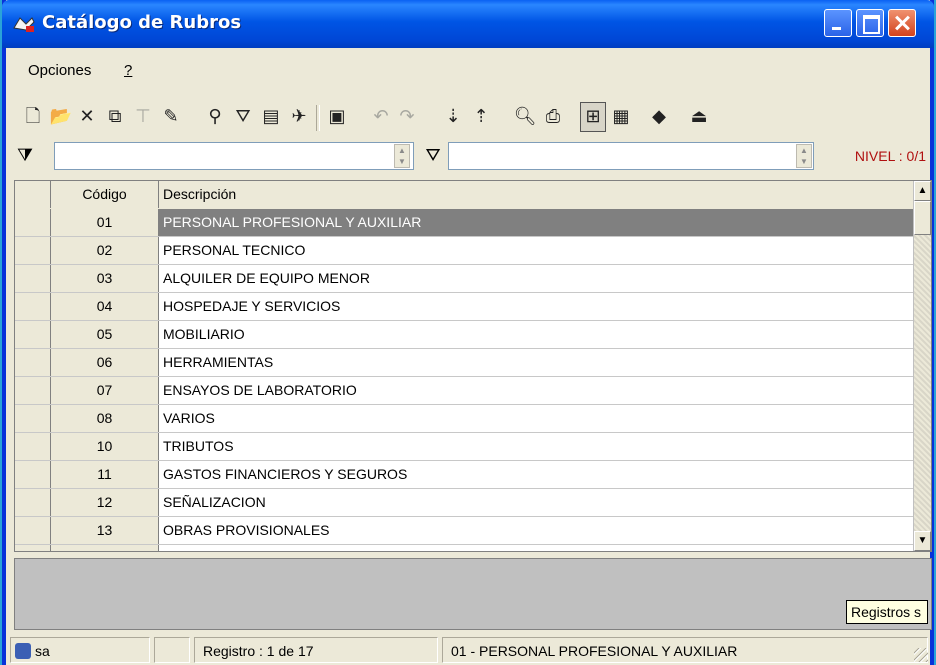 The height and width of the screenshot is (665, 936). What do you see at coordinates (33, 117) in the screenshot?
I see `new-icon: 🗋` at bounding box center [33, 117].